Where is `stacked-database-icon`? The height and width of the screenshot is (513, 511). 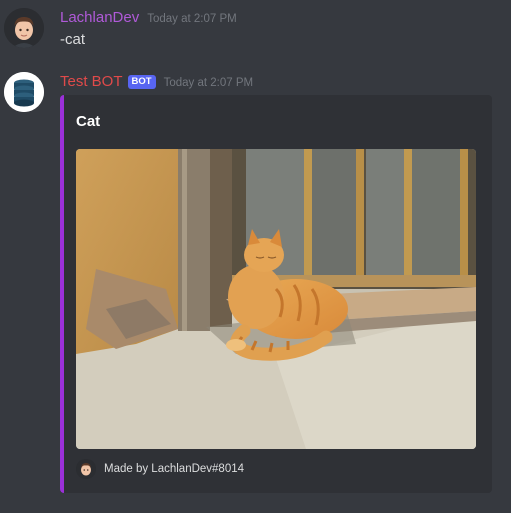
stacked-database-icon is located at coordinates (24, 92).